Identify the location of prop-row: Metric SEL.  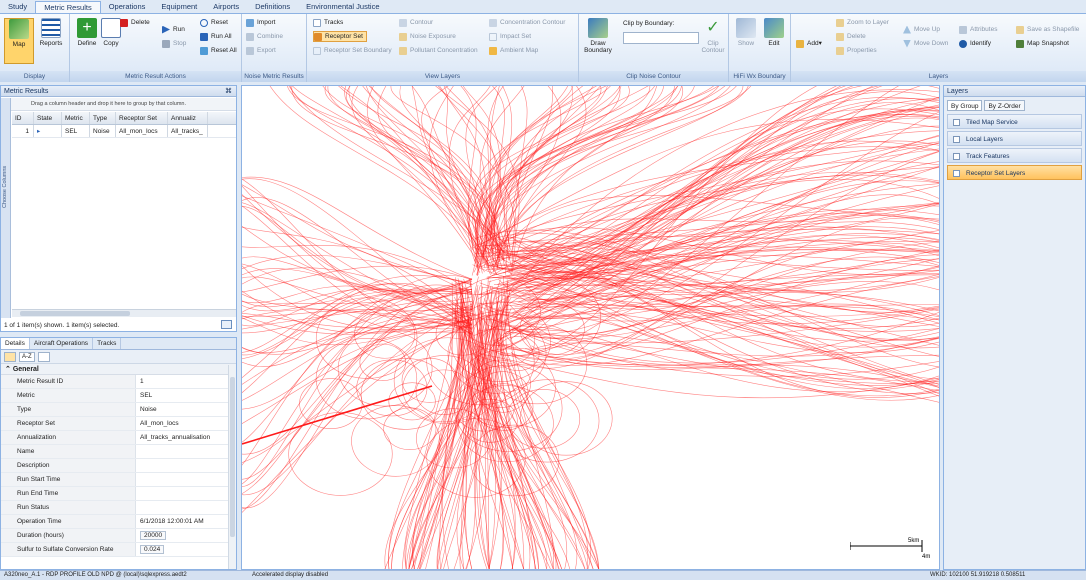
(118, 396).